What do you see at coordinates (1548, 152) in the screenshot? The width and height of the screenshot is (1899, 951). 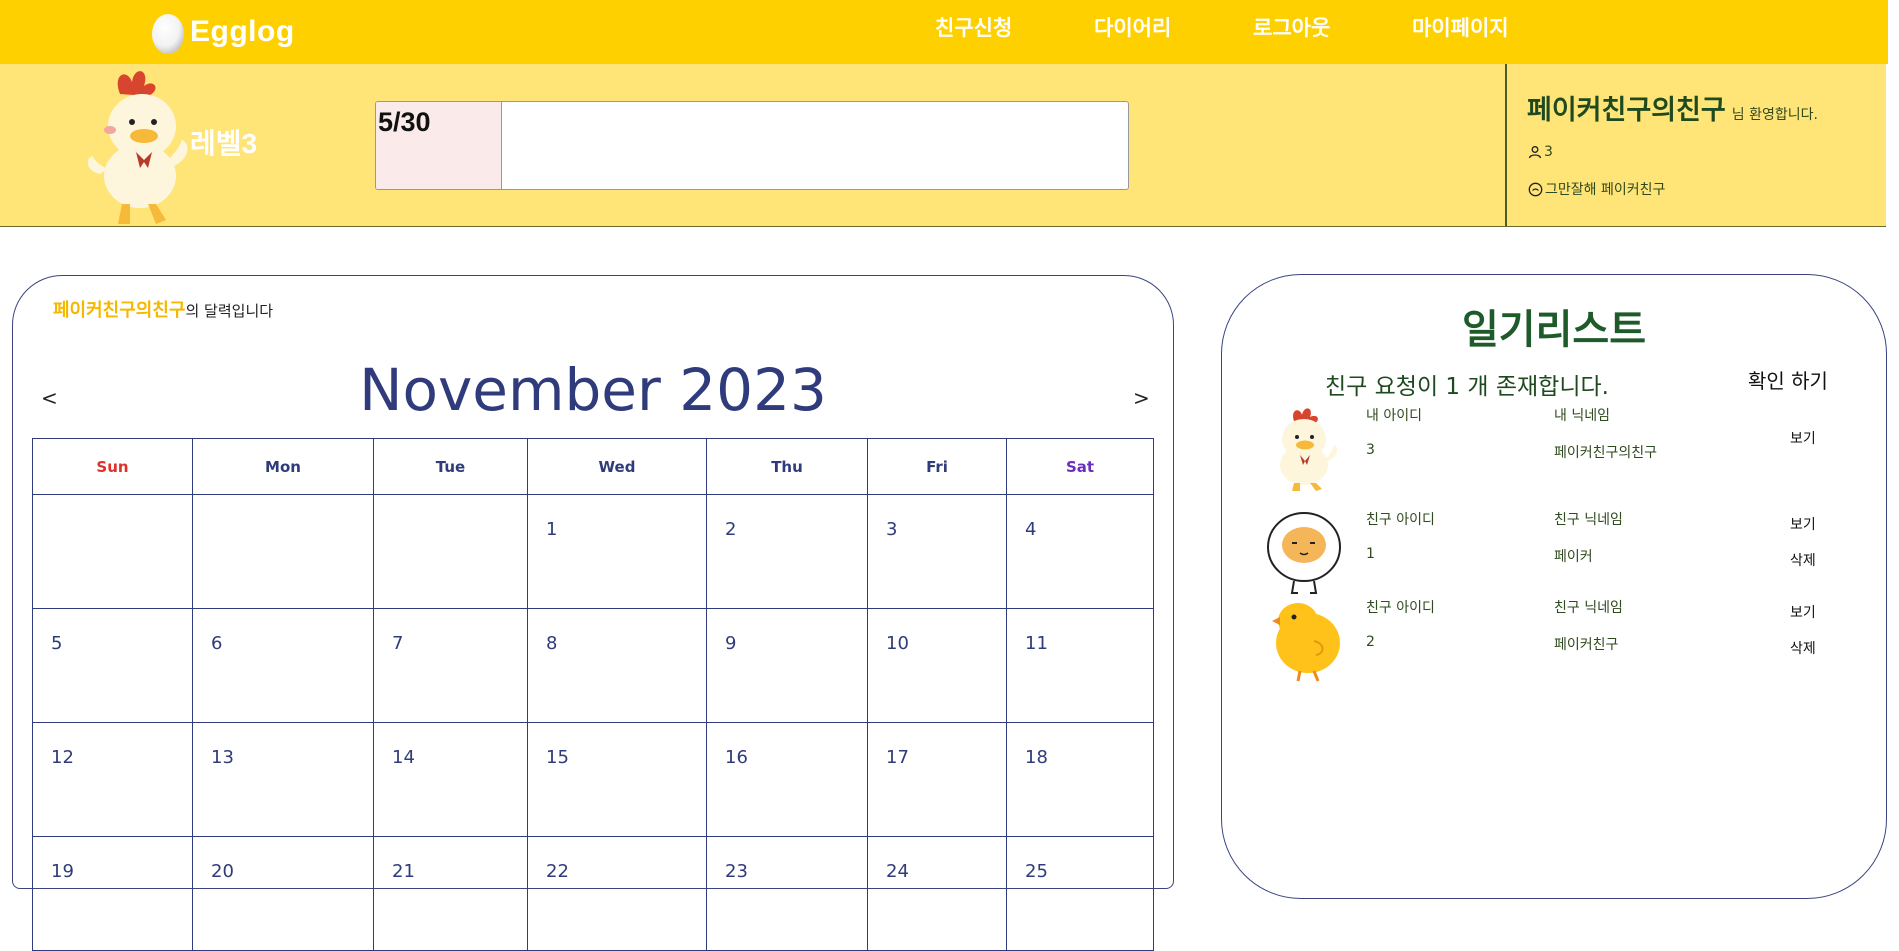 I see `friend-count: 3` at bounding box center [1548, 152].